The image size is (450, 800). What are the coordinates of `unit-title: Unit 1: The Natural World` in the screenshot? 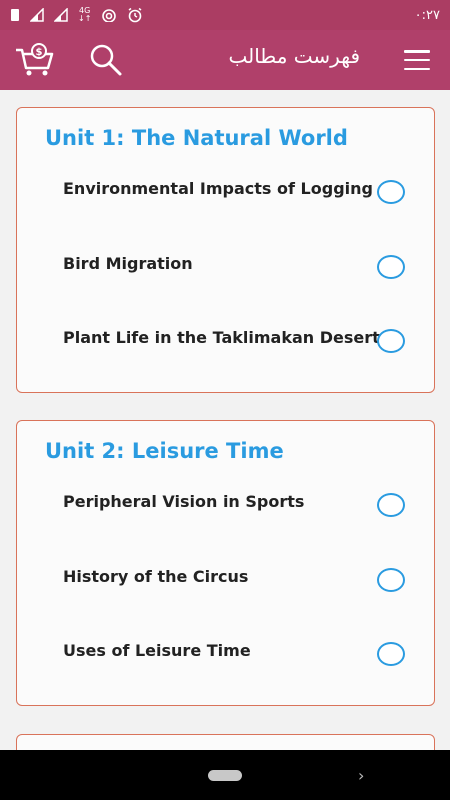 It's located at (196, 138).